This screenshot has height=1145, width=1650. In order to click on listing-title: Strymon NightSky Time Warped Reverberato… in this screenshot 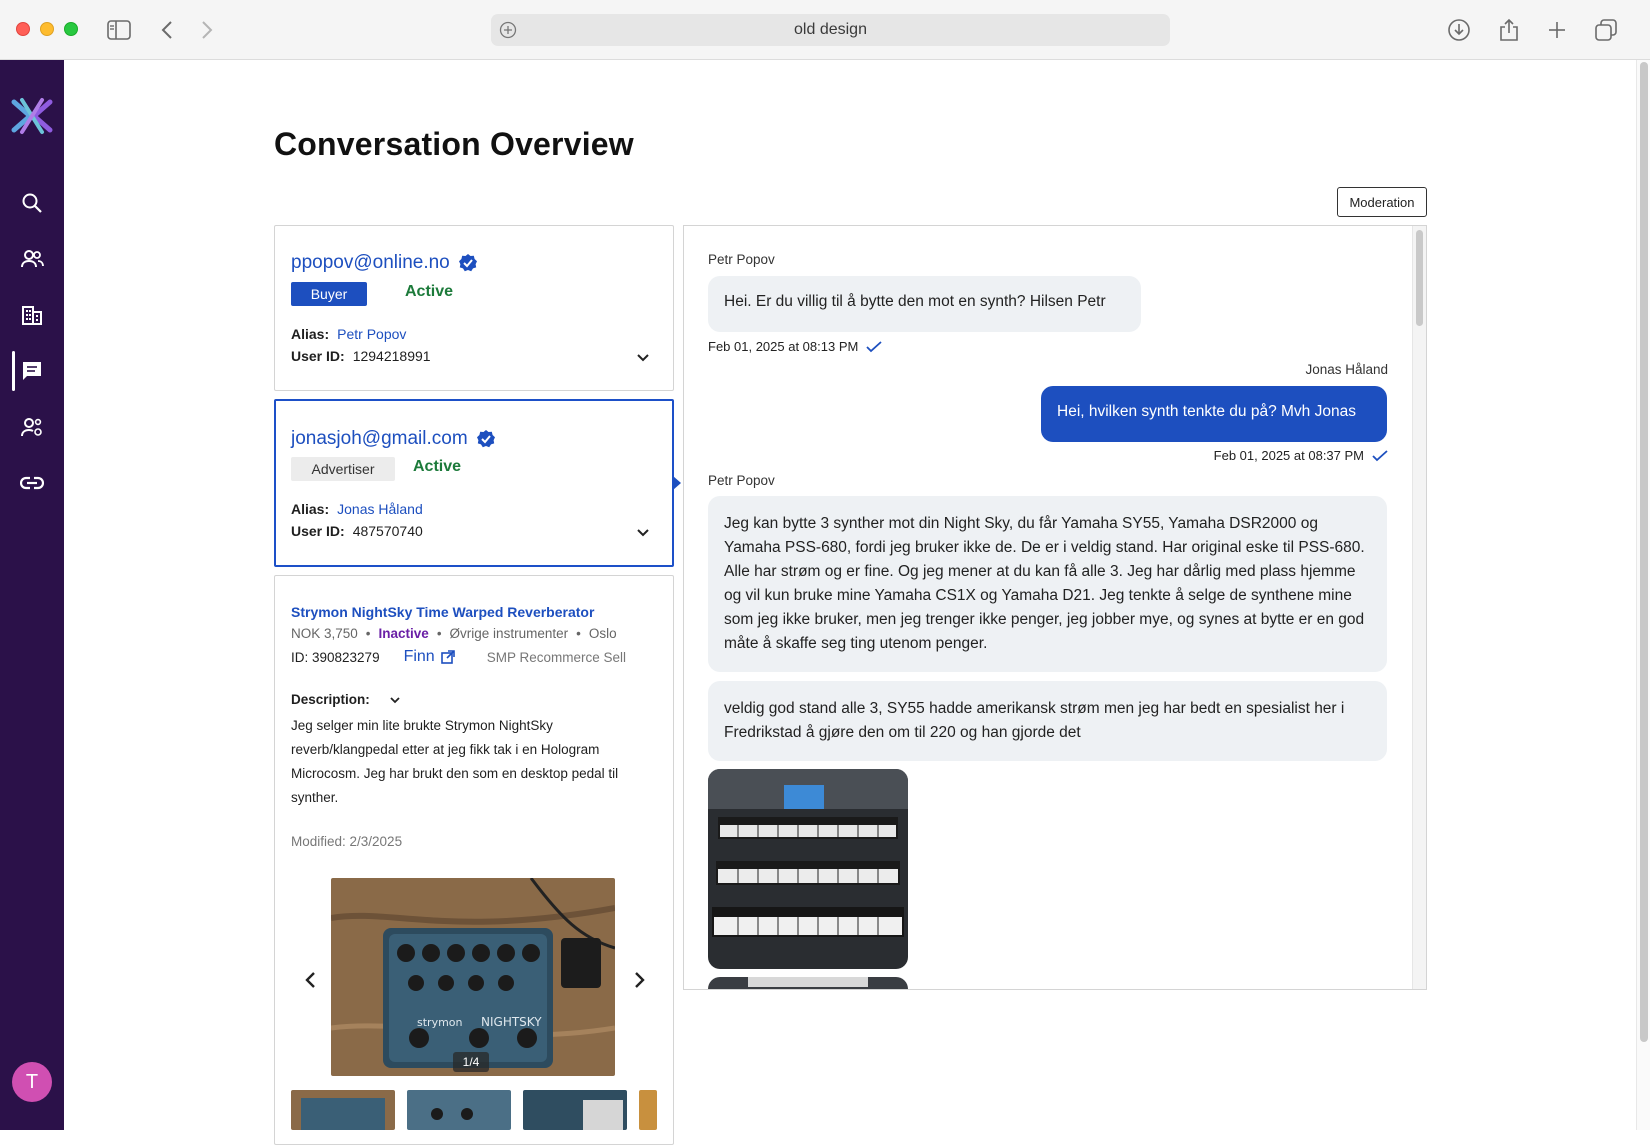, I will do `click(442, 612)`.